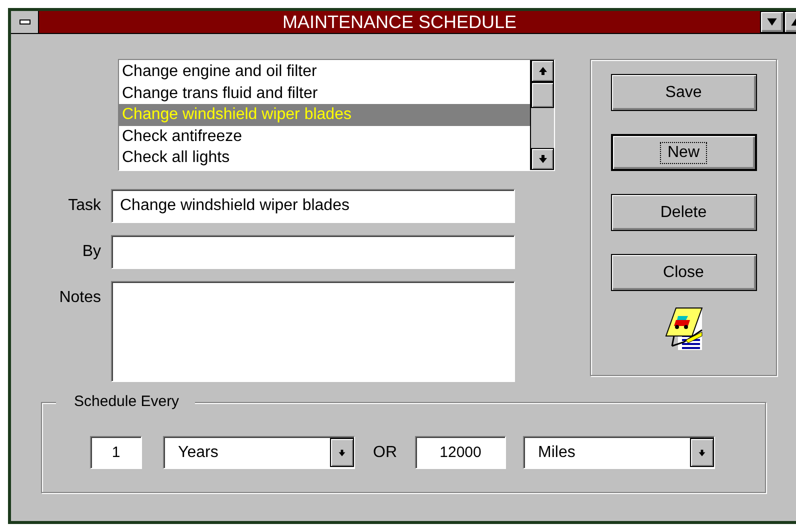 This screenshot has height=529, width=796. I want to click on group-title: Schedule Every, so click(126, 401).